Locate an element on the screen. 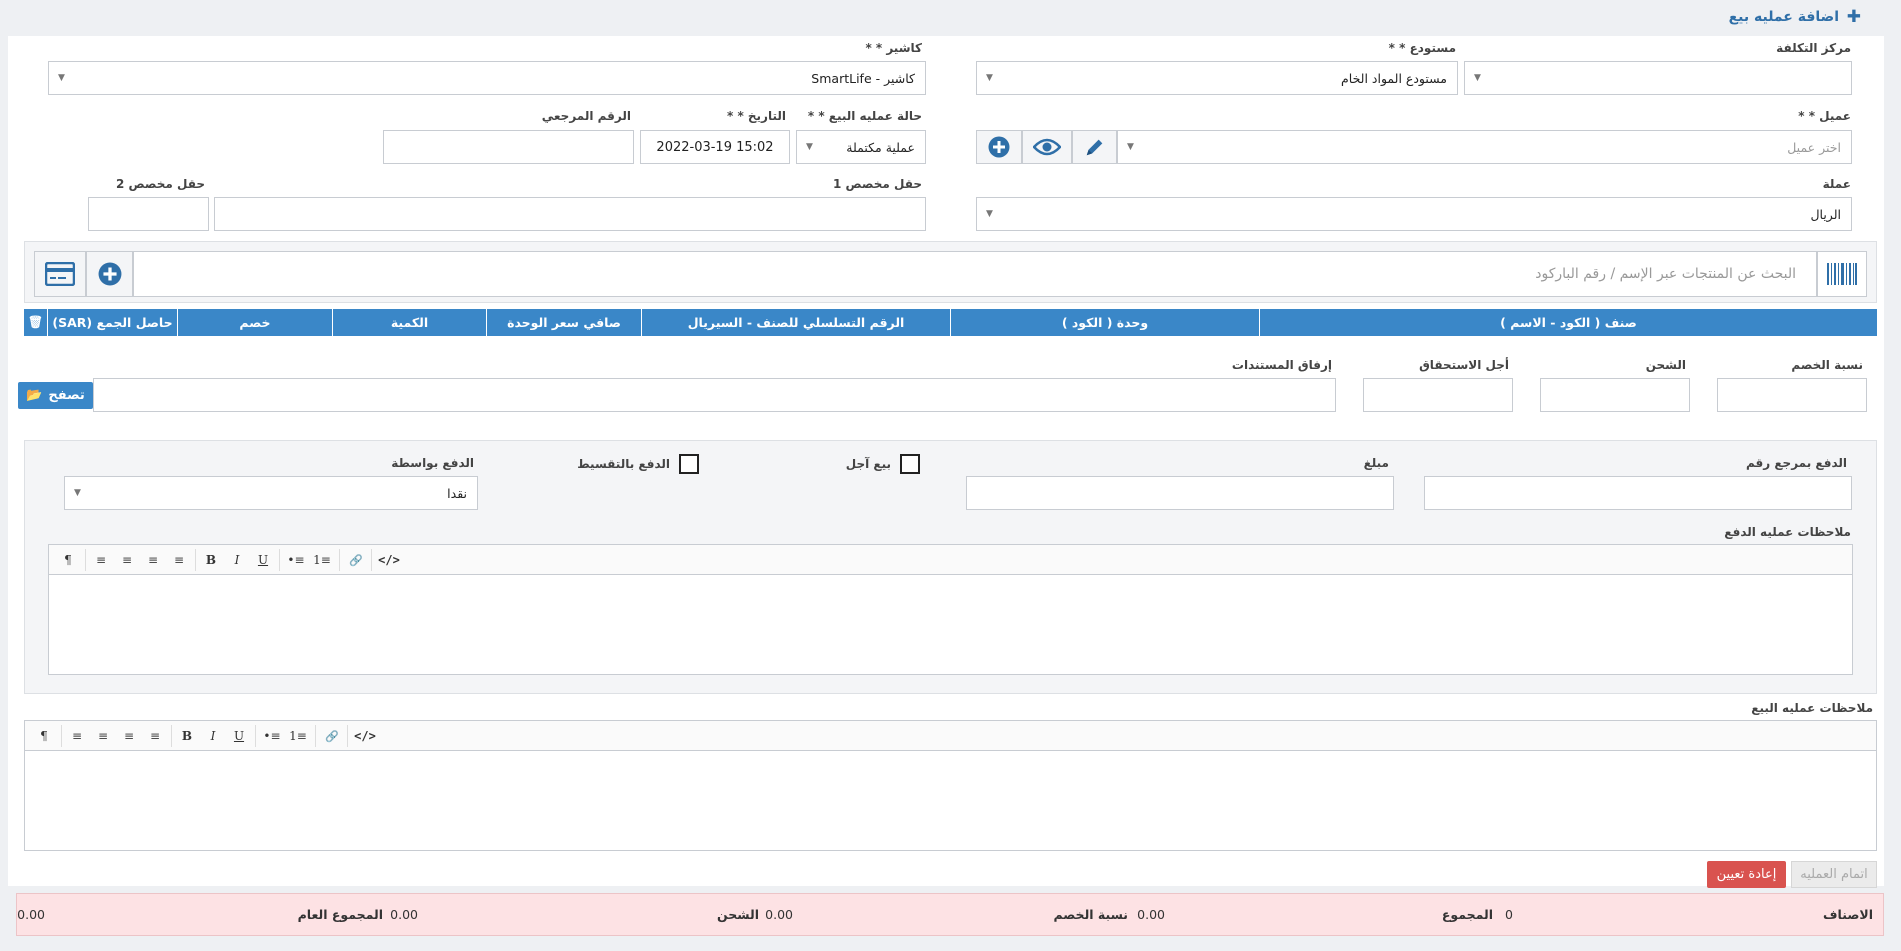  cashier-value: كاشير - SmartLife is located at coordinates (863, 78).